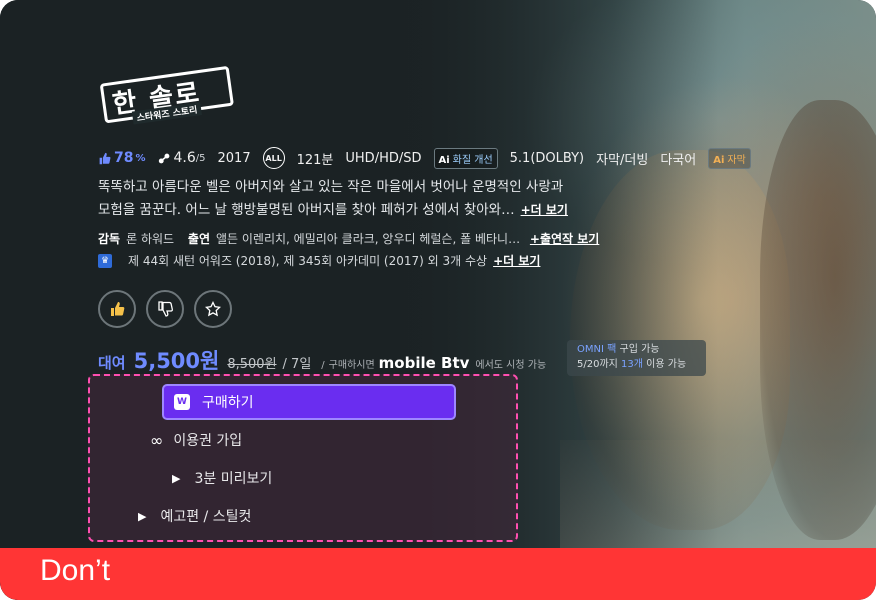 The height and width of the screenshot is (600, 876). I want to click on subscribe-label: 이용권 가입, so click(208, 441).